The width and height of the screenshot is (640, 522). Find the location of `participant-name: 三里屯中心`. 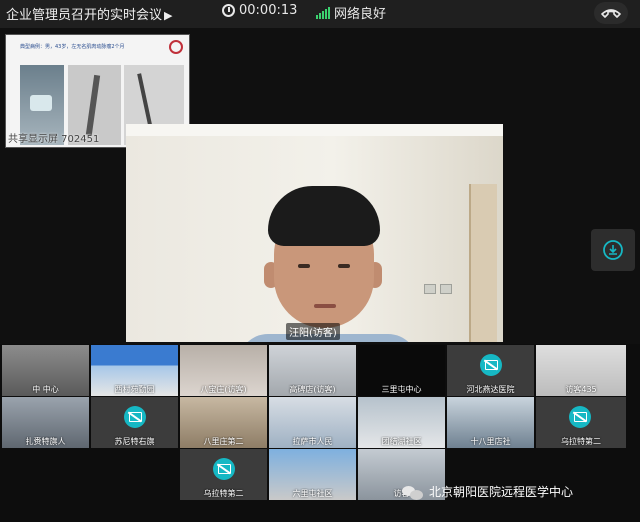

participant-name: 三里屯中心 is located at coordinates (401, 389).